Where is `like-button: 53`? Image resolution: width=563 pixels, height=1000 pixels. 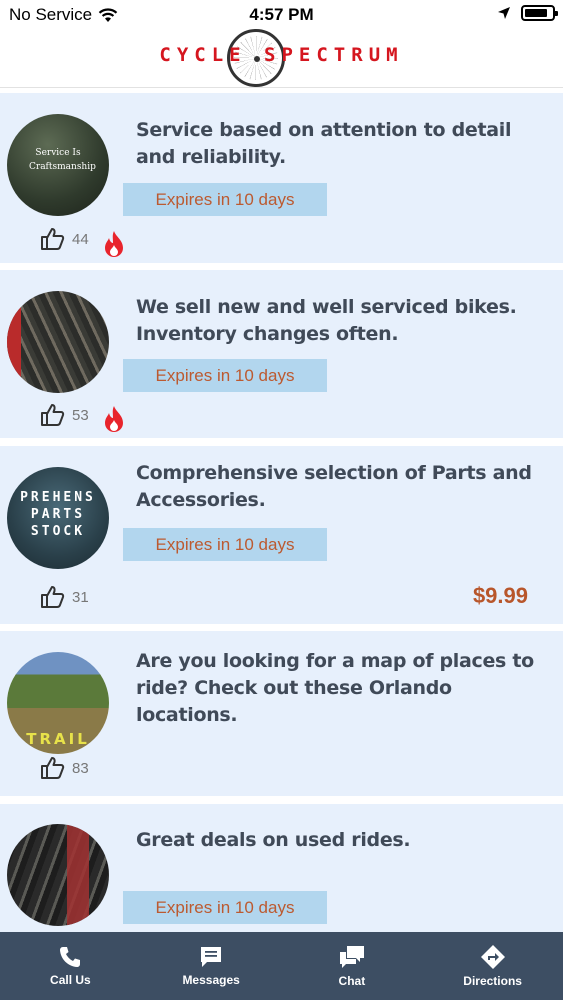
like-button: 53 is located at coordinates (64, 415).